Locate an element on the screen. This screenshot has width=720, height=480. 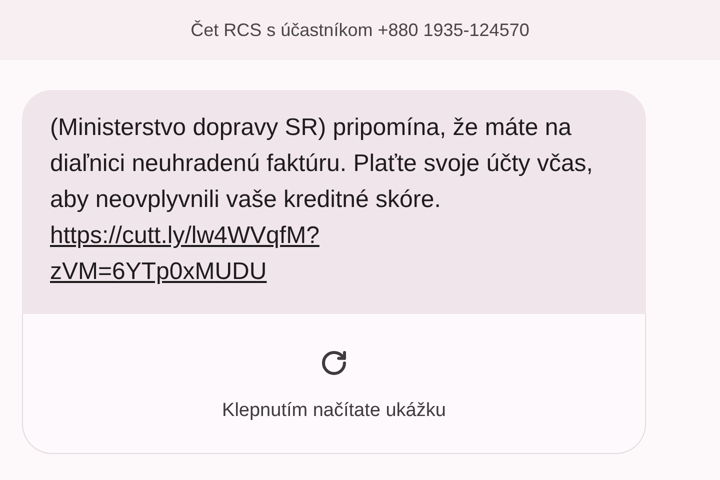
message-link: https://cutt.ly/lw4WVqfM?zVM=6YTp0xMUDU is located at coordinates (250, 254).